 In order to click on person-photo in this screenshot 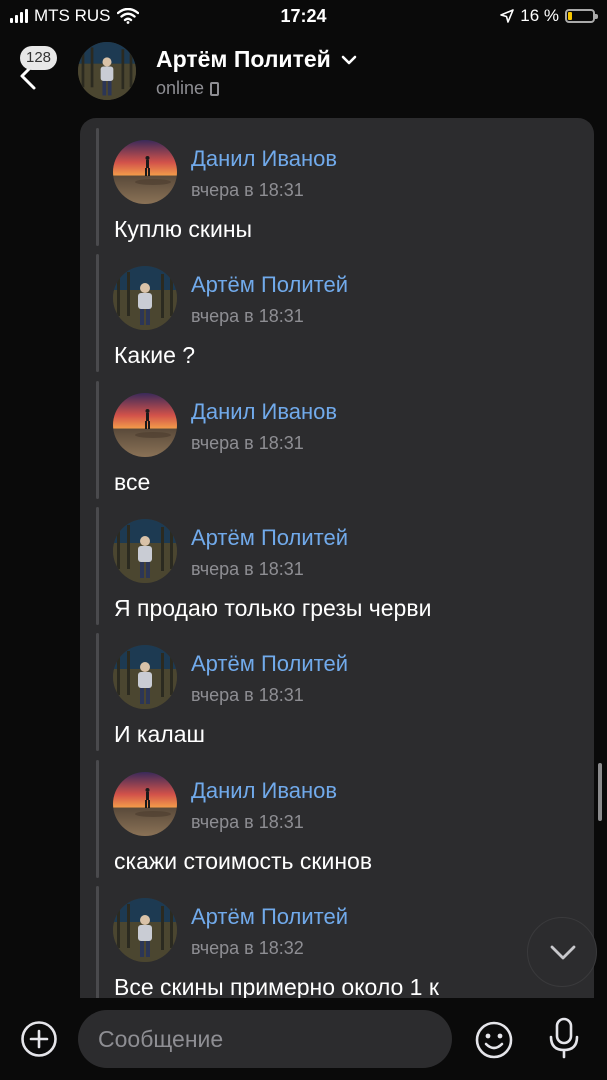, I will do `click(107, 71)`.